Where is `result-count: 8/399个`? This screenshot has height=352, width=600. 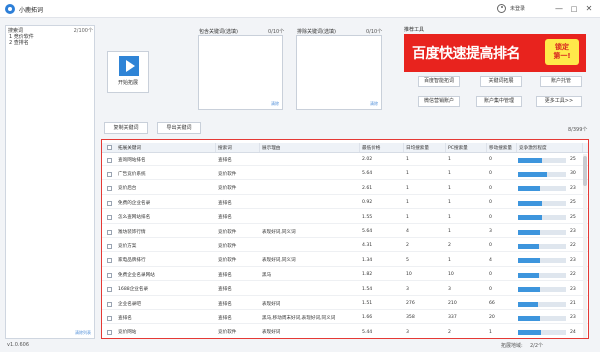 result-count: 8/399个 is located at coordinates (578, 130).